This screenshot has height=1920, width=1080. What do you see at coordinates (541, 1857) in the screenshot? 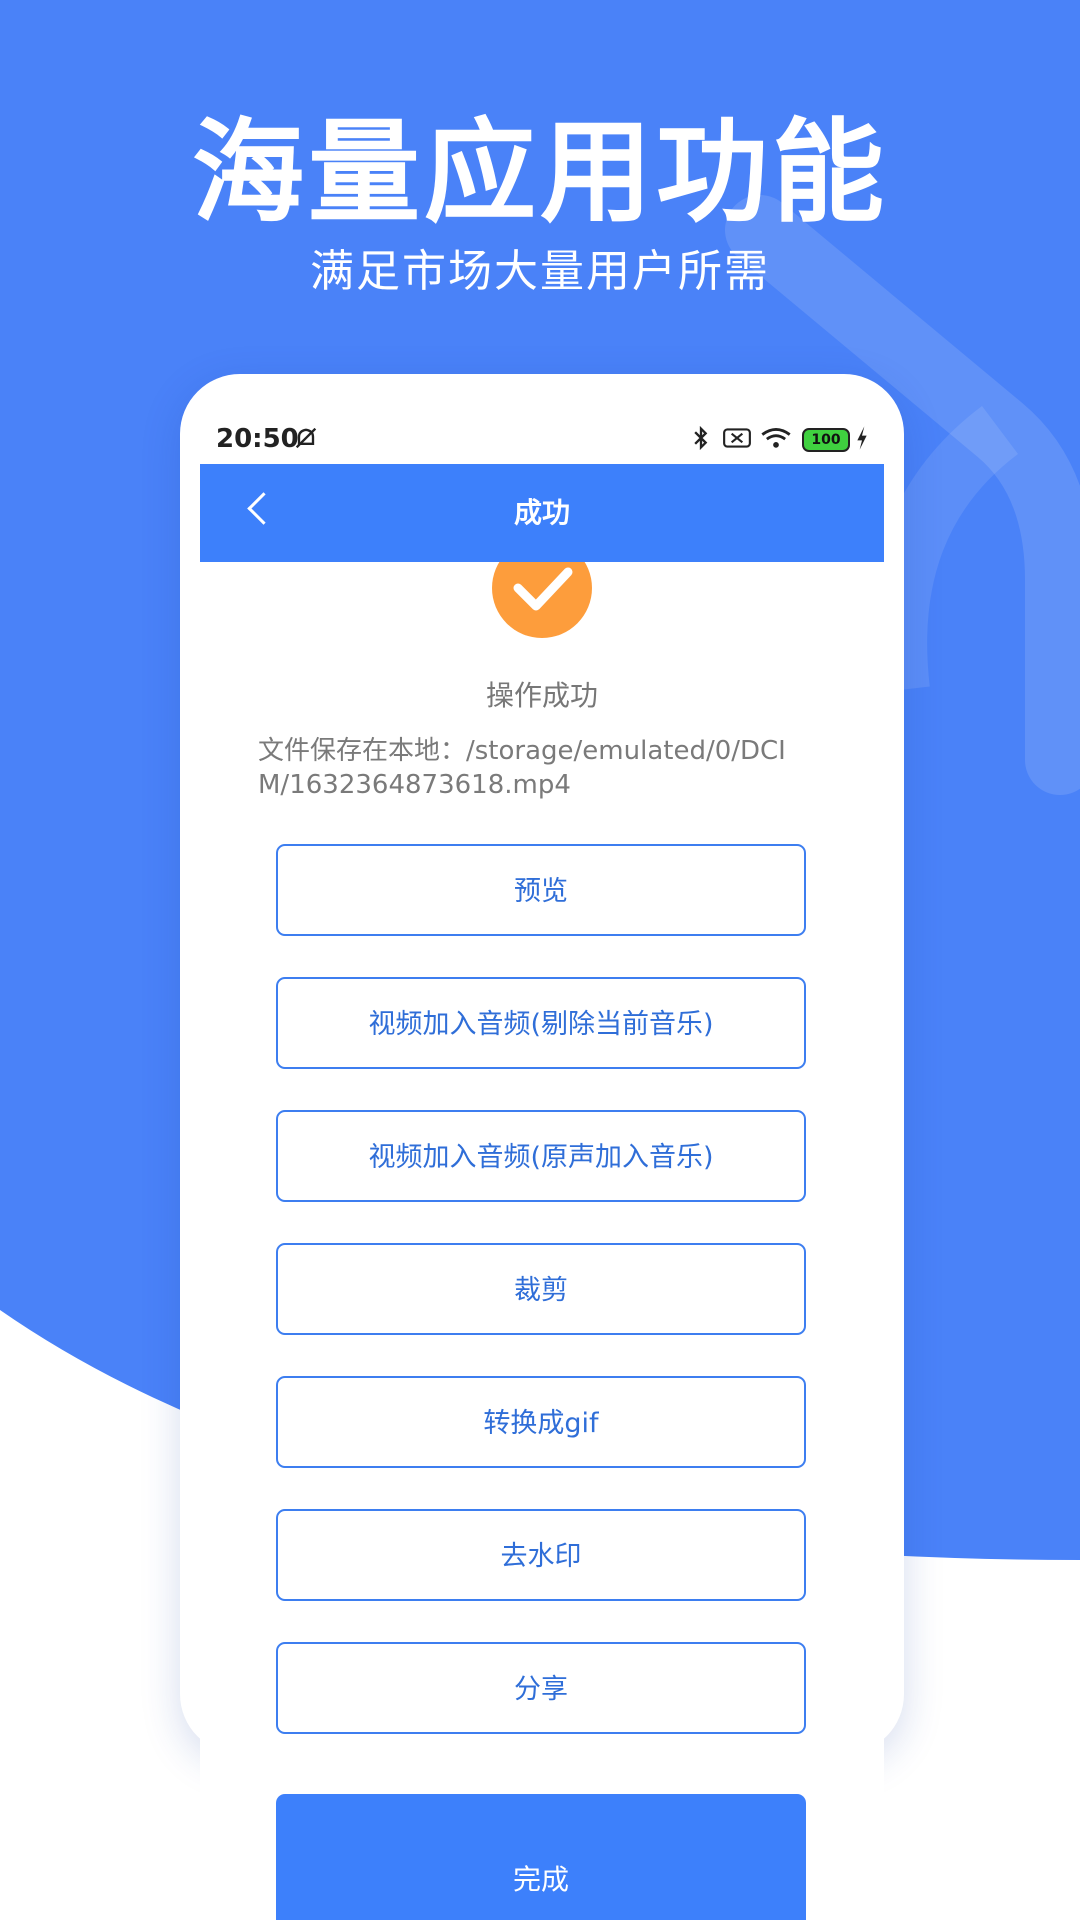
I see `done-button: 完成` at bounding box center [541, 1857].